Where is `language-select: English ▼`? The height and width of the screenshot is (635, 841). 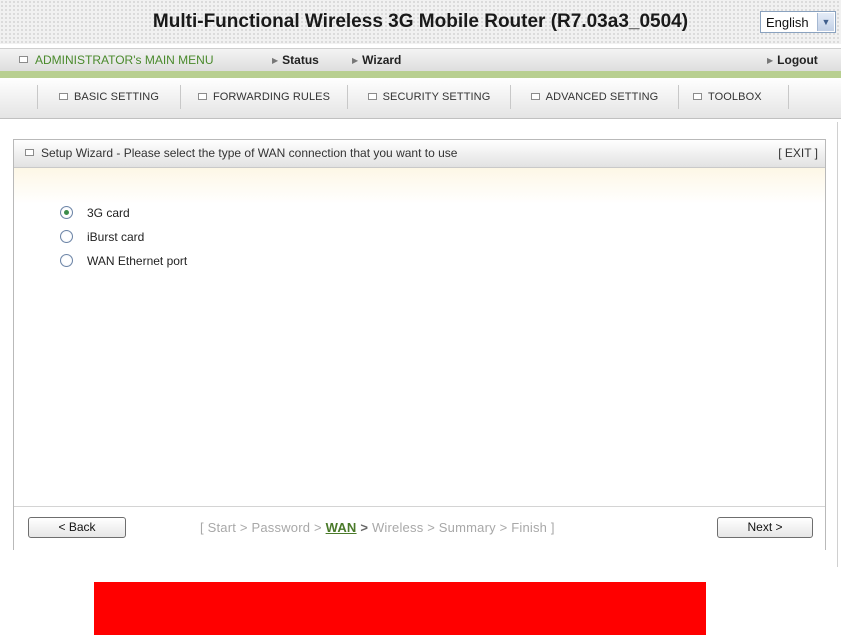 language-select: English ▼ is located at coordinates (798, 22).